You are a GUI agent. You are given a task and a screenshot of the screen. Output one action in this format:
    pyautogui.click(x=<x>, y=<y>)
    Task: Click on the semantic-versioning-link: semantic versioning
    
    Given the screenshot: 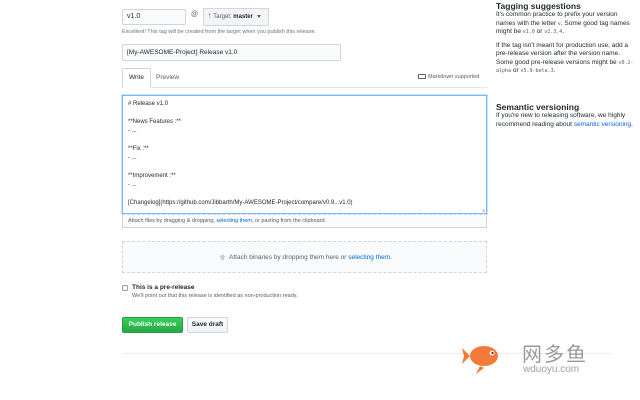 What is the action you would take?
    pyautogui.click(x=602, y=124)
    